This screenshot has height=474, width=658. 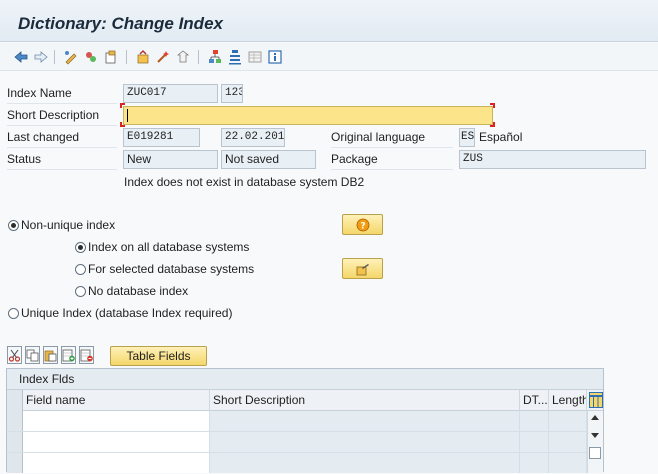 What do you see at coordinates (354, 159) in the screenshot?
I see `package-label: Package` at bounding box center [354, 159].